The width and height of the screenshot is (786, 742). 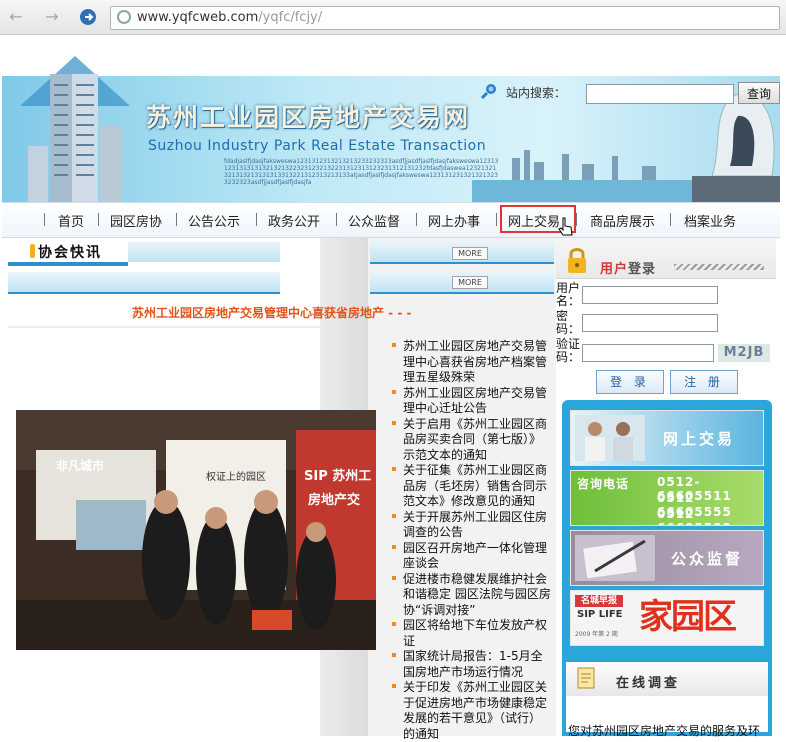 What do you see at coordinates (454, 220) in the screenshot?
I see `nav-item-online-services: 网上办事` at bounding box center [454, 220].